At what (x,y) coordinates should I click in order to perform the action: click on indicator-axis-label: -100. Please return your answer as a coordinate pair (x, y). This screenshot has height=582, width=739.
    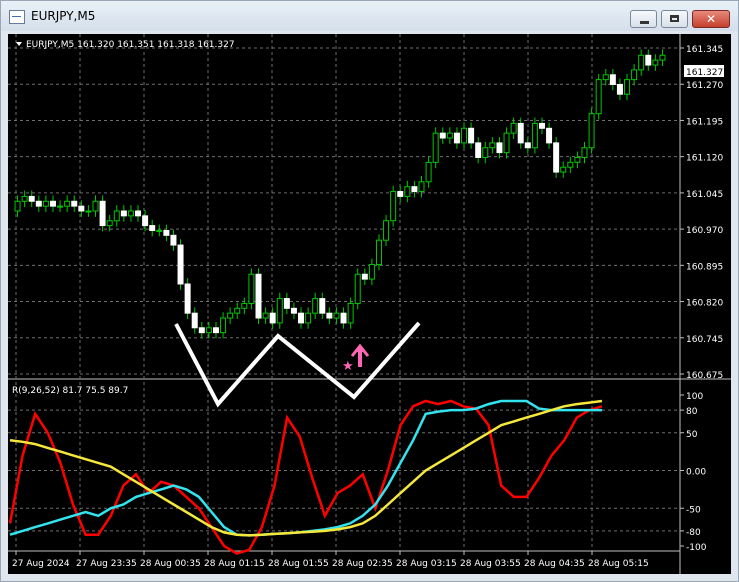
    Looking at the image, I should click on (696, 548).